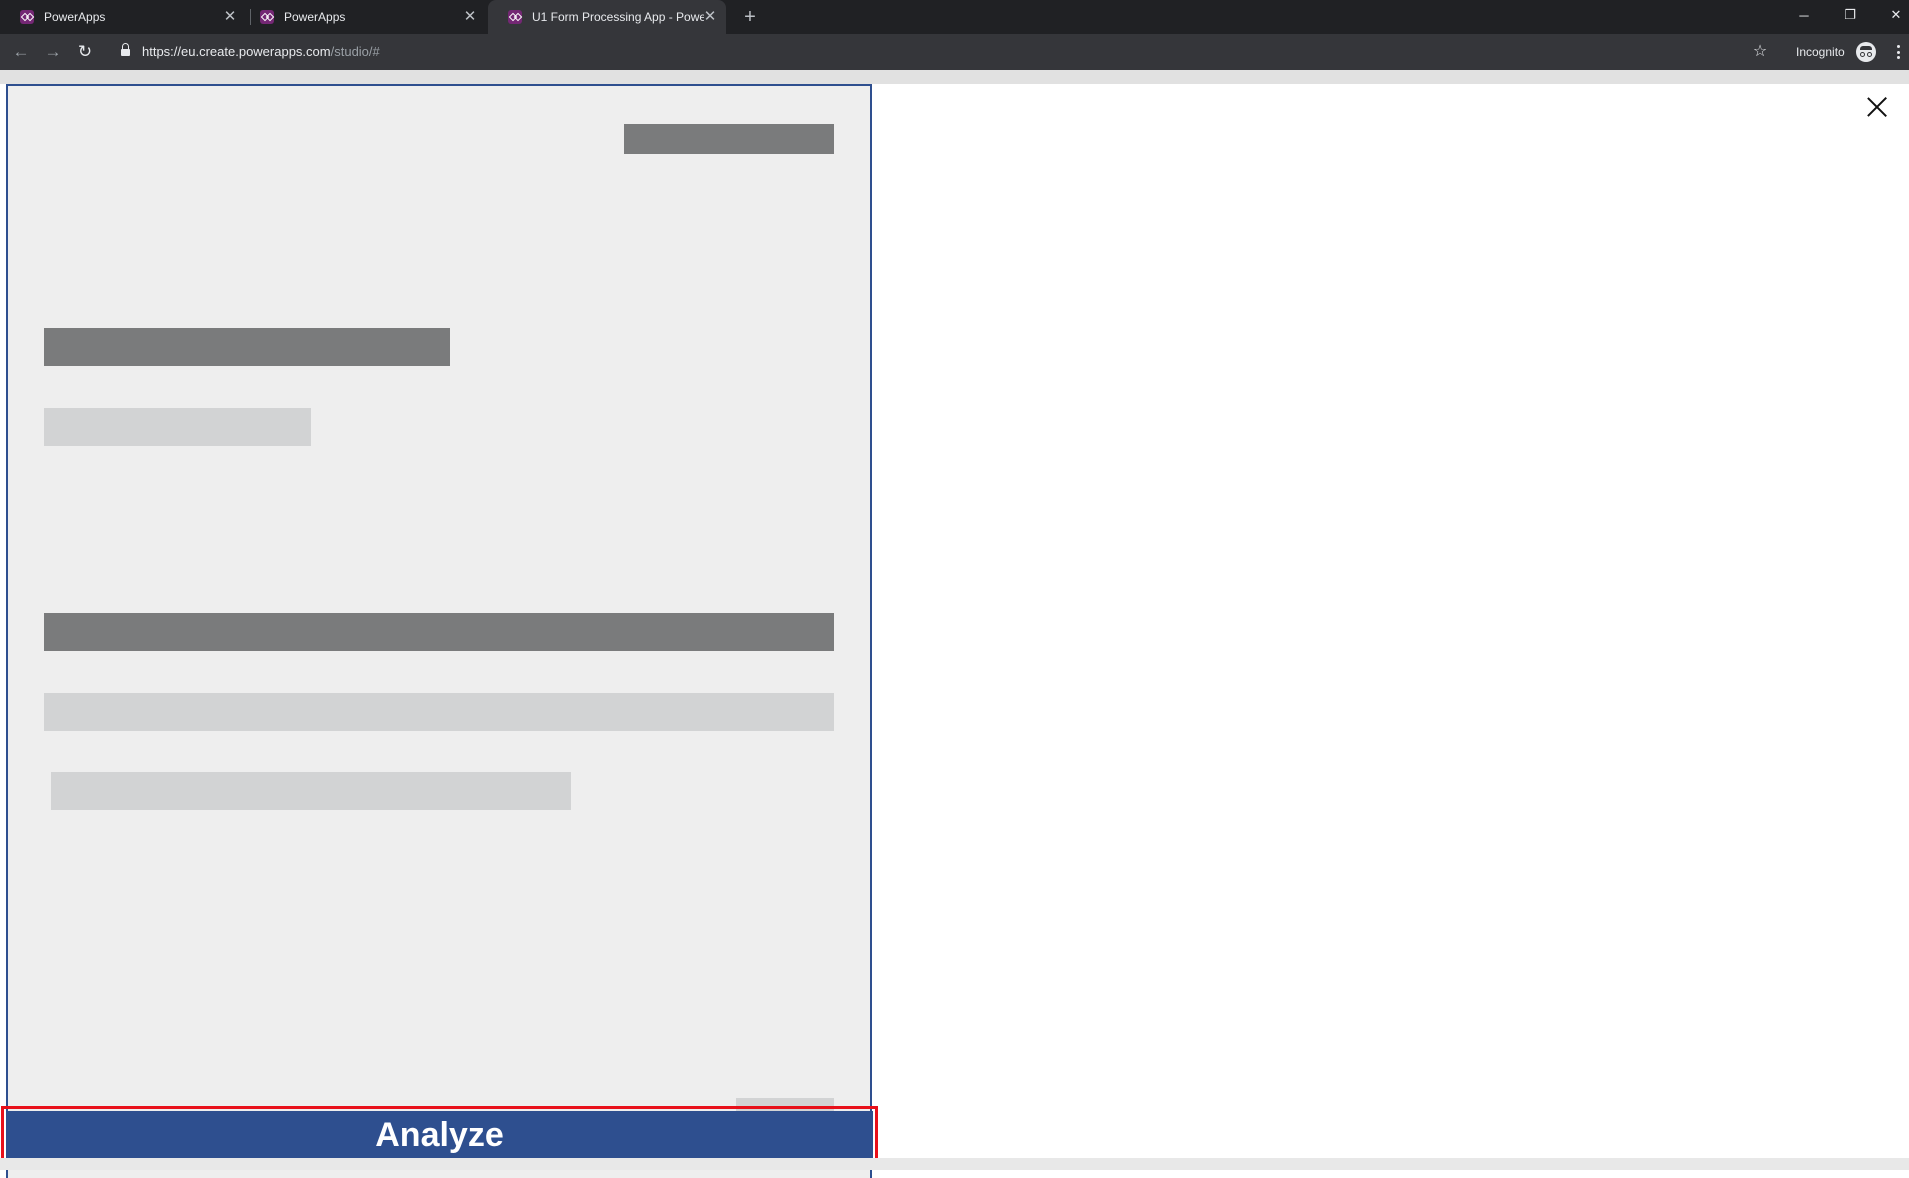 This screenshot has width=1909, height=1178. Describe the element at coordinates (954, 1164) in the screenshot. I see `canvas-bottom-strip` at that location.